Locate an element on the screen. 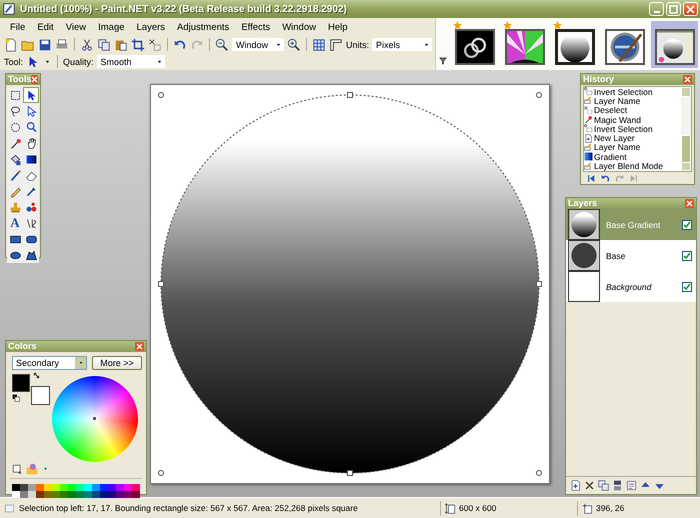  history-item: Magic Wand is located at coordinates (617, 119).